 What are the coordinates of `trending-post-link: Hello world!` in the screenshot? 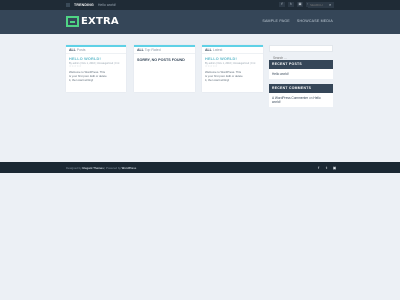 It's located at (107, 5).